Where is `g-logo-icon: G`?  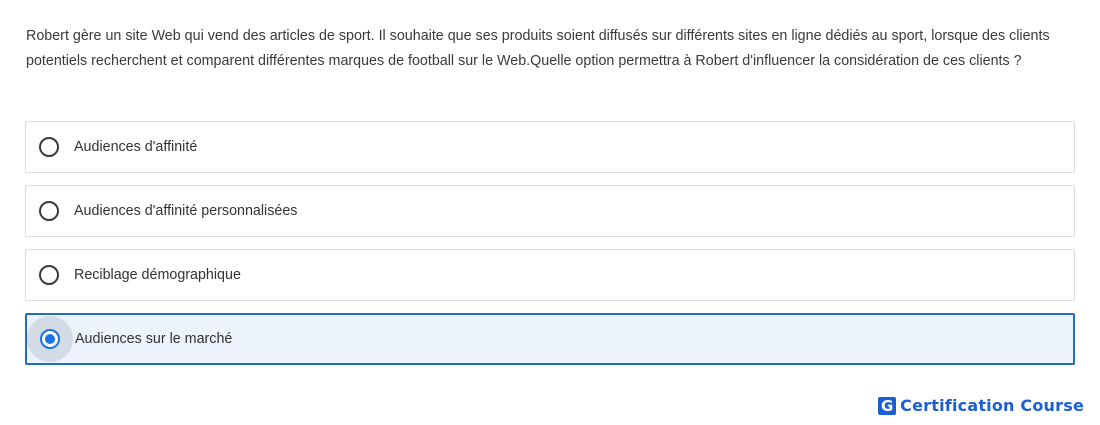
g-logo-icon: G is located at coordinates (887, 405).